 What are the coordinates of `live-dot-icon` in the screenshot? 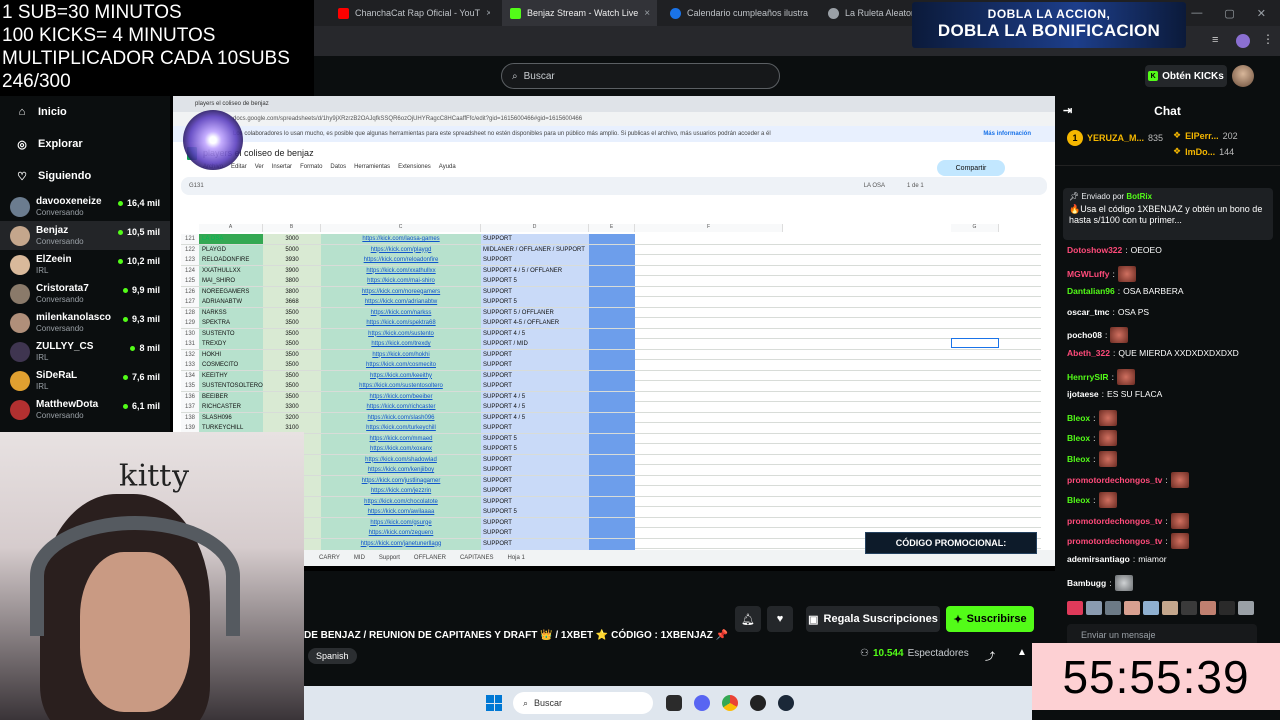 It's located at (125, 377).